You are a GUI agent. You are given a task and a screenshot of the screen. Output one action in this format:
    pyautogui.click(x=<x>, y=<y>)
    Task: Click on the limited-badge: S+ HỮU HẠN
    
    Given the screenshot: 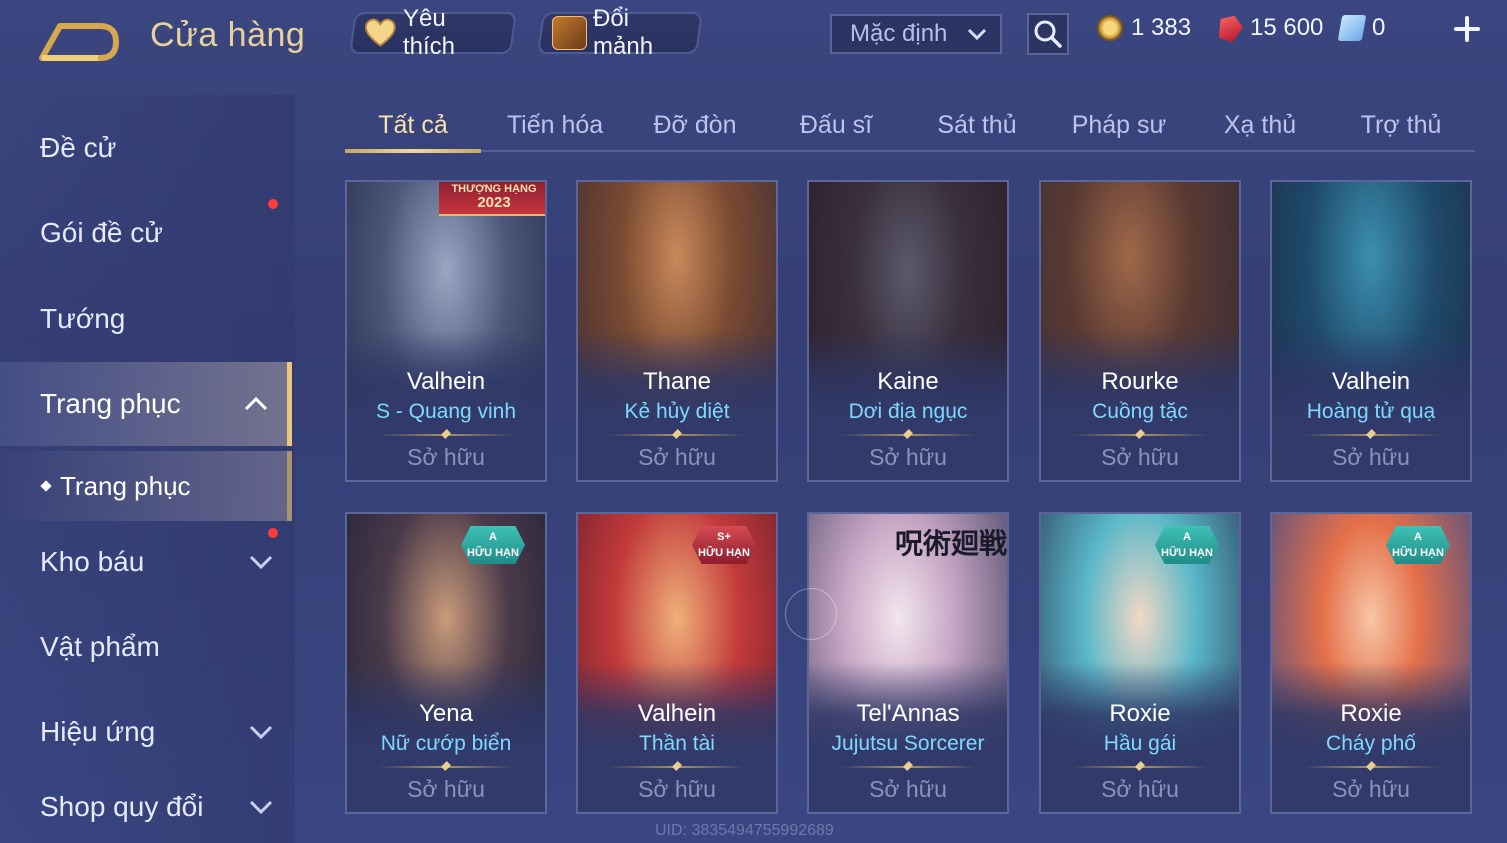 What is the action you would take?
    pyautogui.click(x=724, y=545)
    